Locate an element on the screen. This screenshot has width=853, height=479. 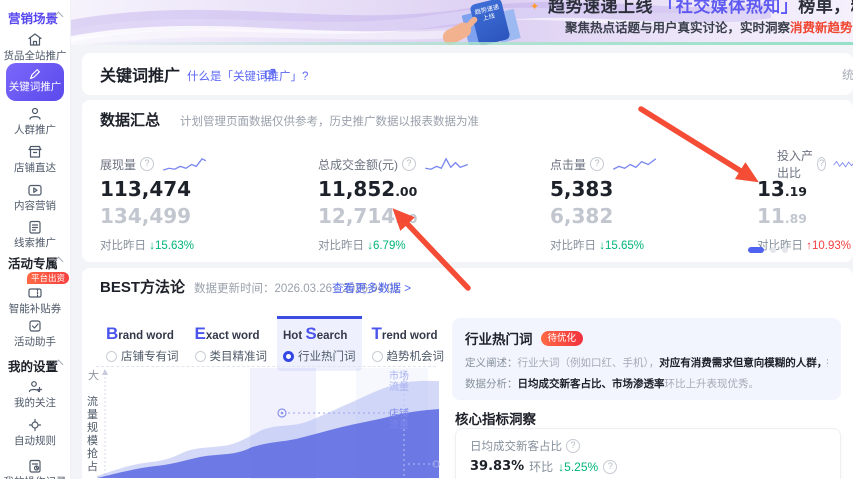
core-insight-title: 核心指标洞察 is located at coordinates (495, 419).